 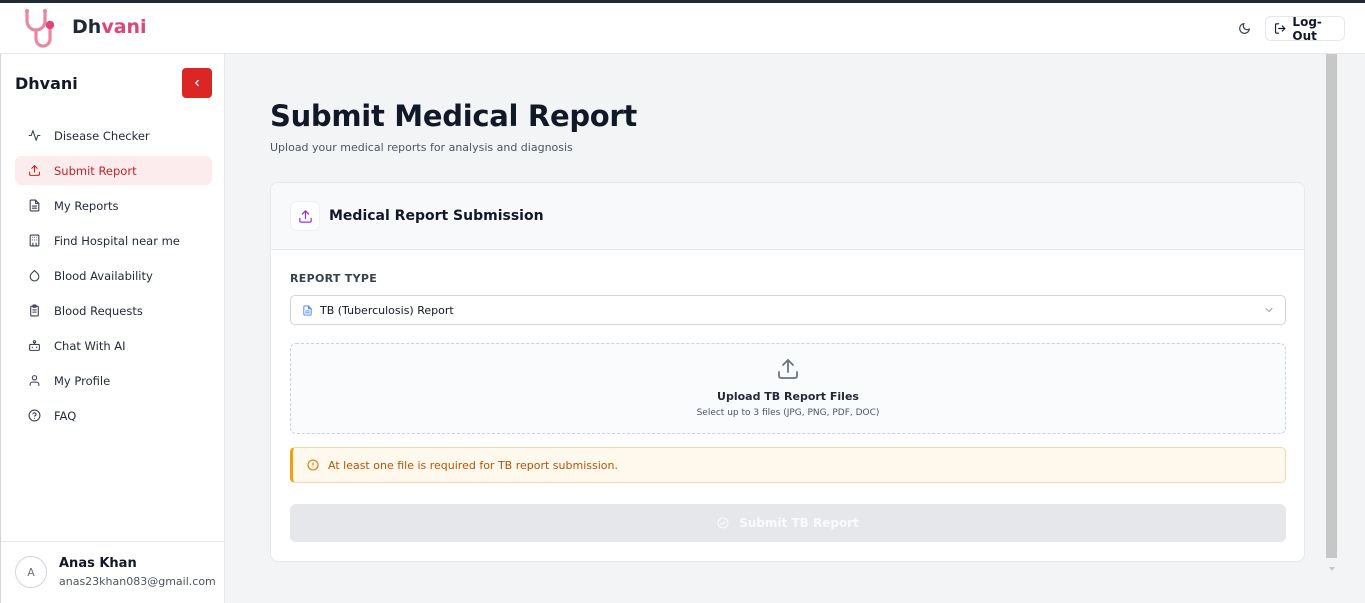 I want to click on bot-icon, so click(x=34, y=346).